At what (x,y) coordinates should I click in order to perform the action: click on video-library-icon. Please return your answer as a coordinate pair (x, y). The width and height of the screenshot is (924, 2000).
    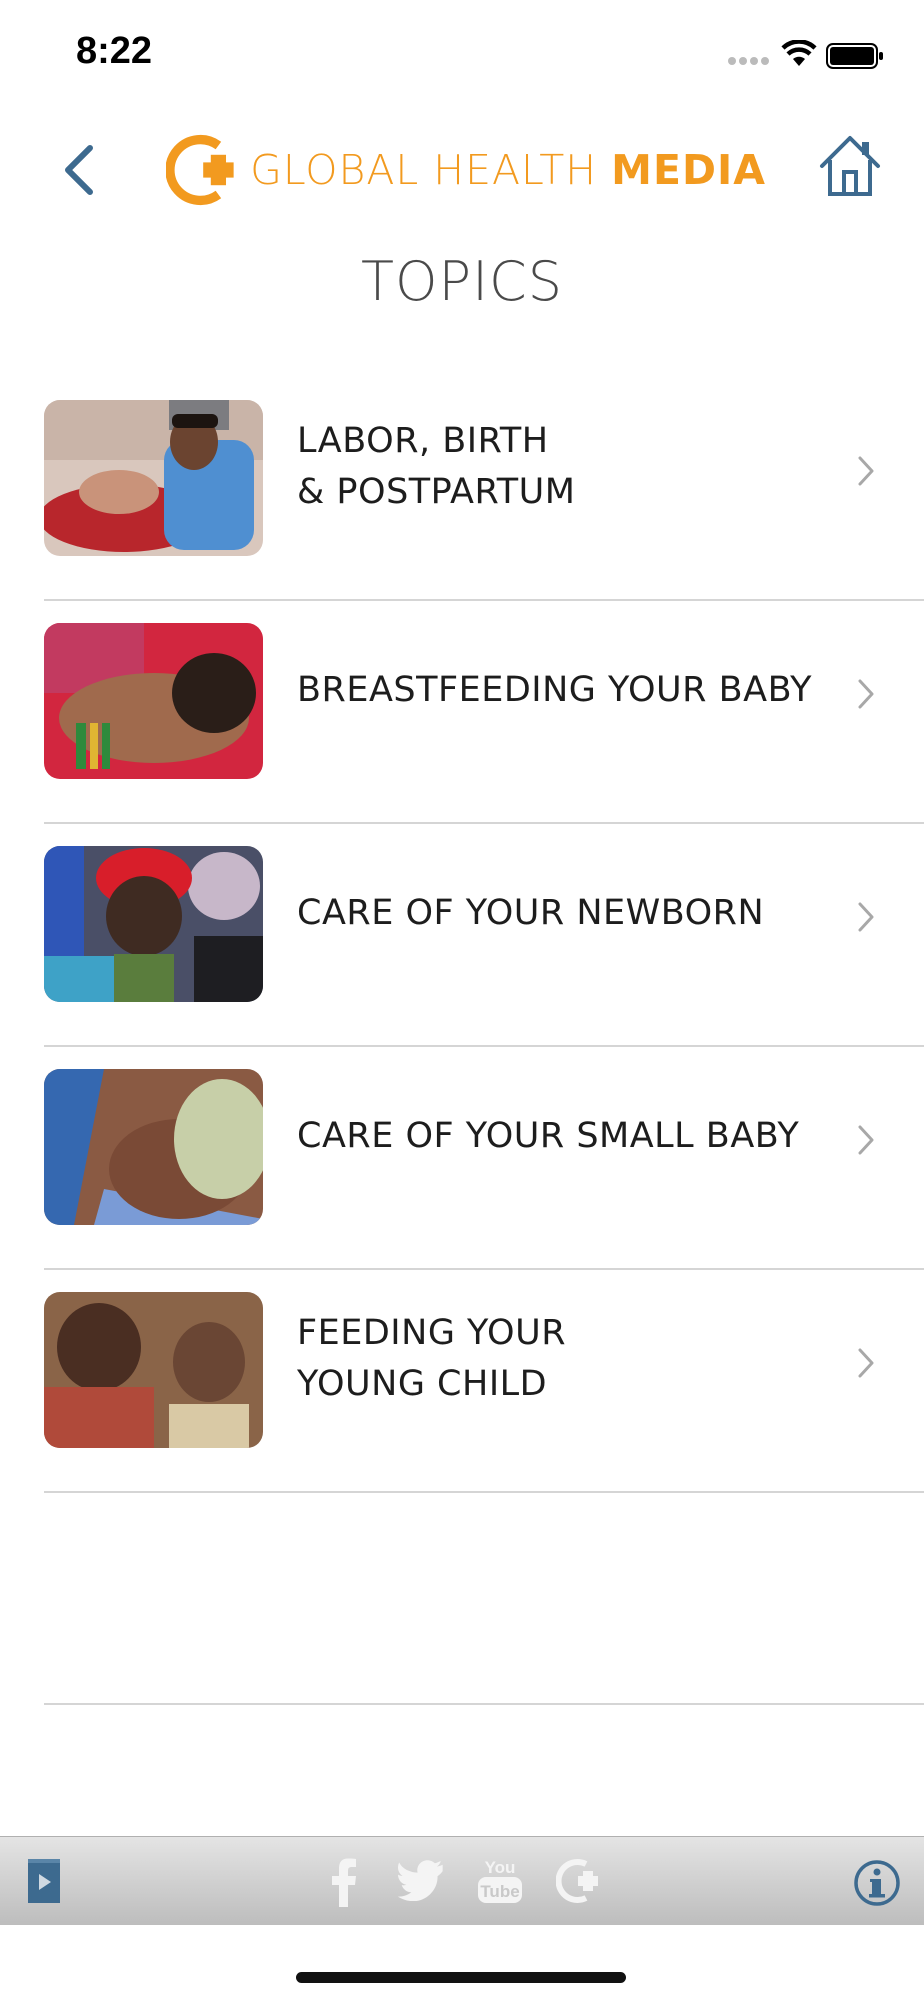
    Looking at the image, I should click on (44, 1881).